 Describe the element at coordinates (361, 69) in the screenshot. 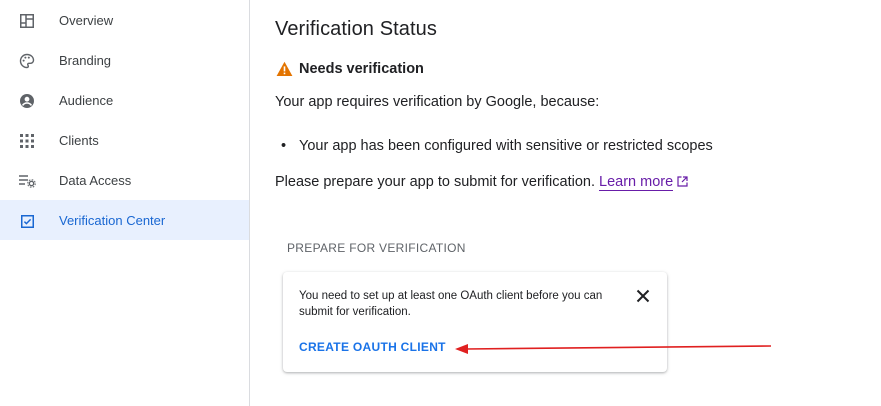

I see `status-label: Needs verification` at that location.